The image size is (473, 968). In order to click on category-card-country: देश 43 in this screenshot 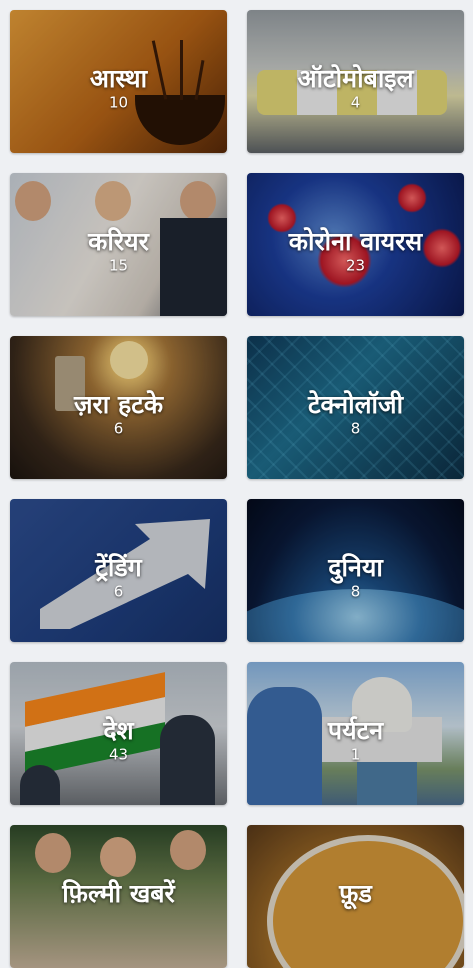, I will do `click(118, 733)`.